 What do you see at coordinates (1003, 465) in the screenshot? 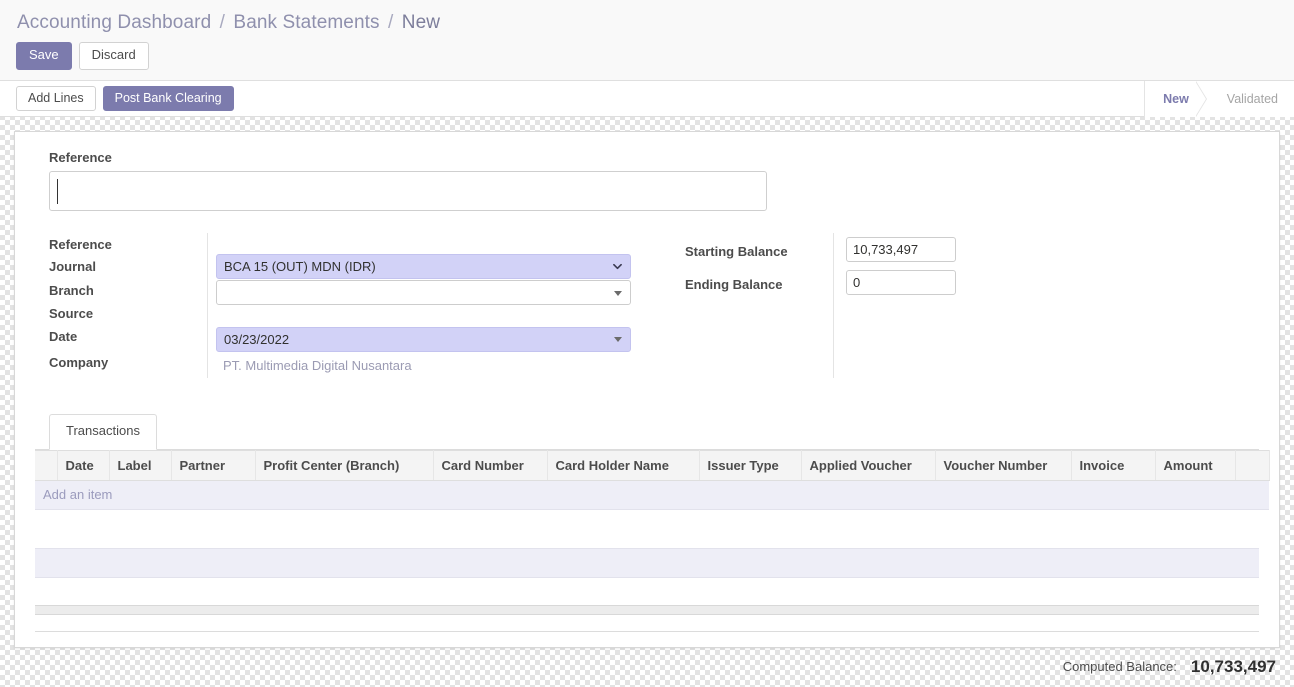
I see `table-header-voucher-number: Voucher Number` at bounding box center [1003, 465].